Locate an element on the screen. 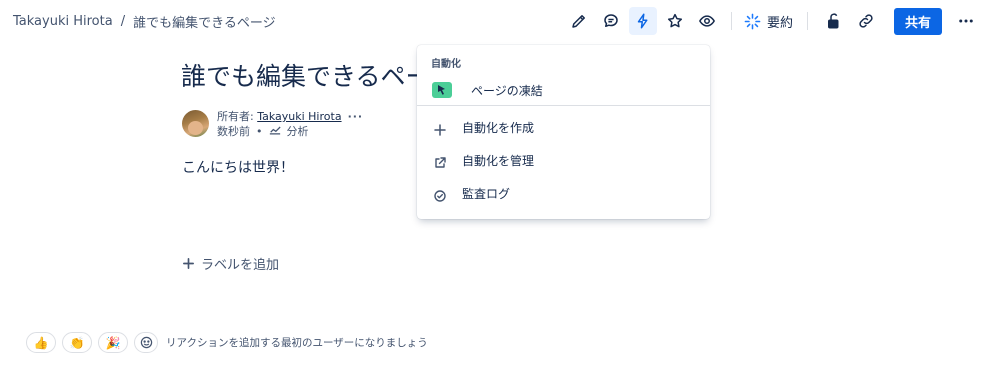  watch-icon is located at coordinates (706, 21).